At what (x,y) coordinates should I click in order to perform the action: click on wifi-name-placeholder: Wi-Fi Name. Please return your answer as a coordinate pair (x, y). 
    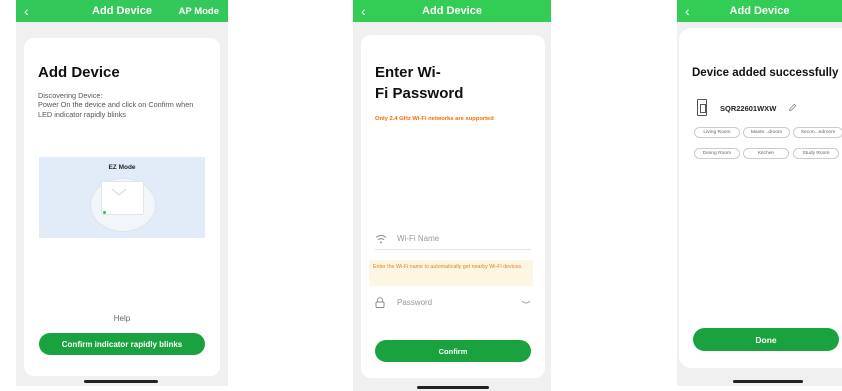
    Looking at the image, I should click on (418, 238).